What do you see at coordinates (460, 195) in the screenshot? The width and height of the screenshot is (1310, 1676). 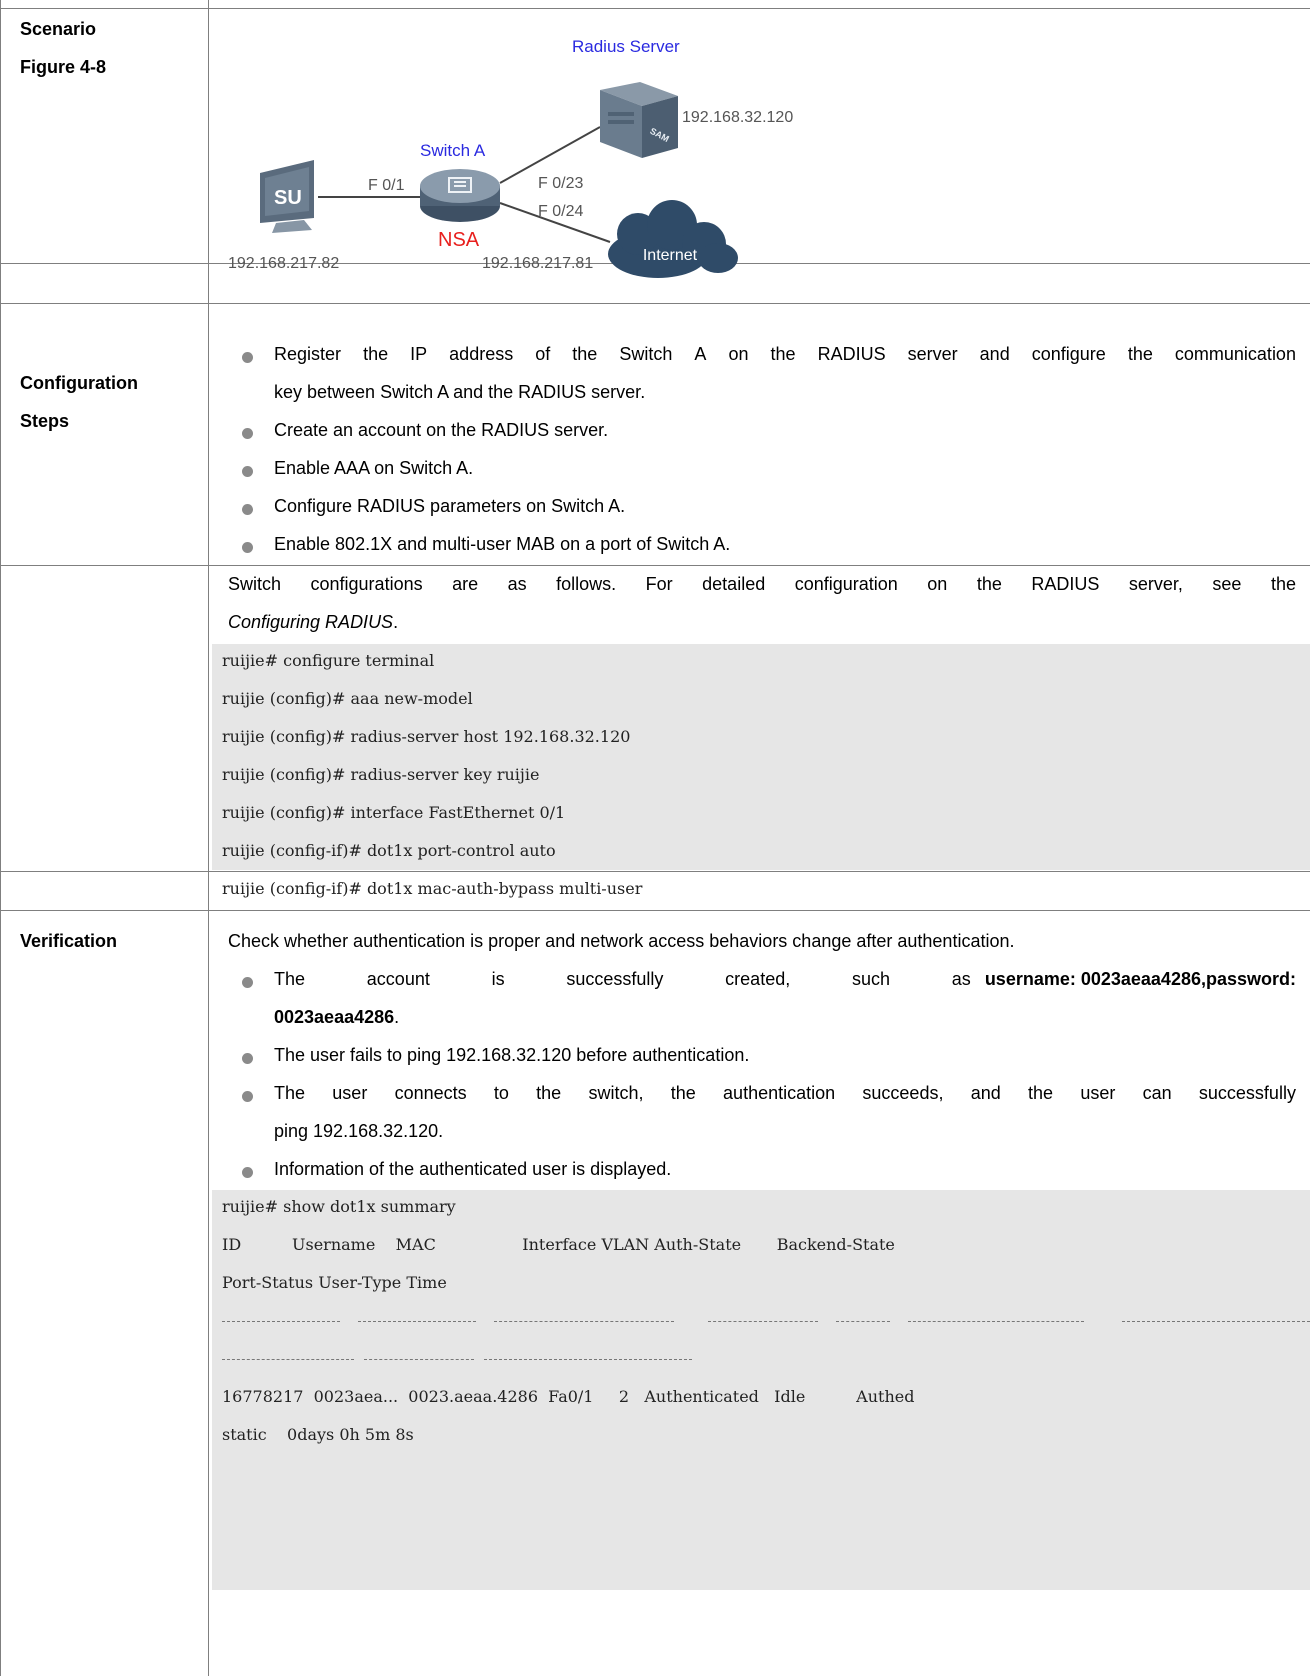 I see `switch-icon` at bounding box center [460, 195].